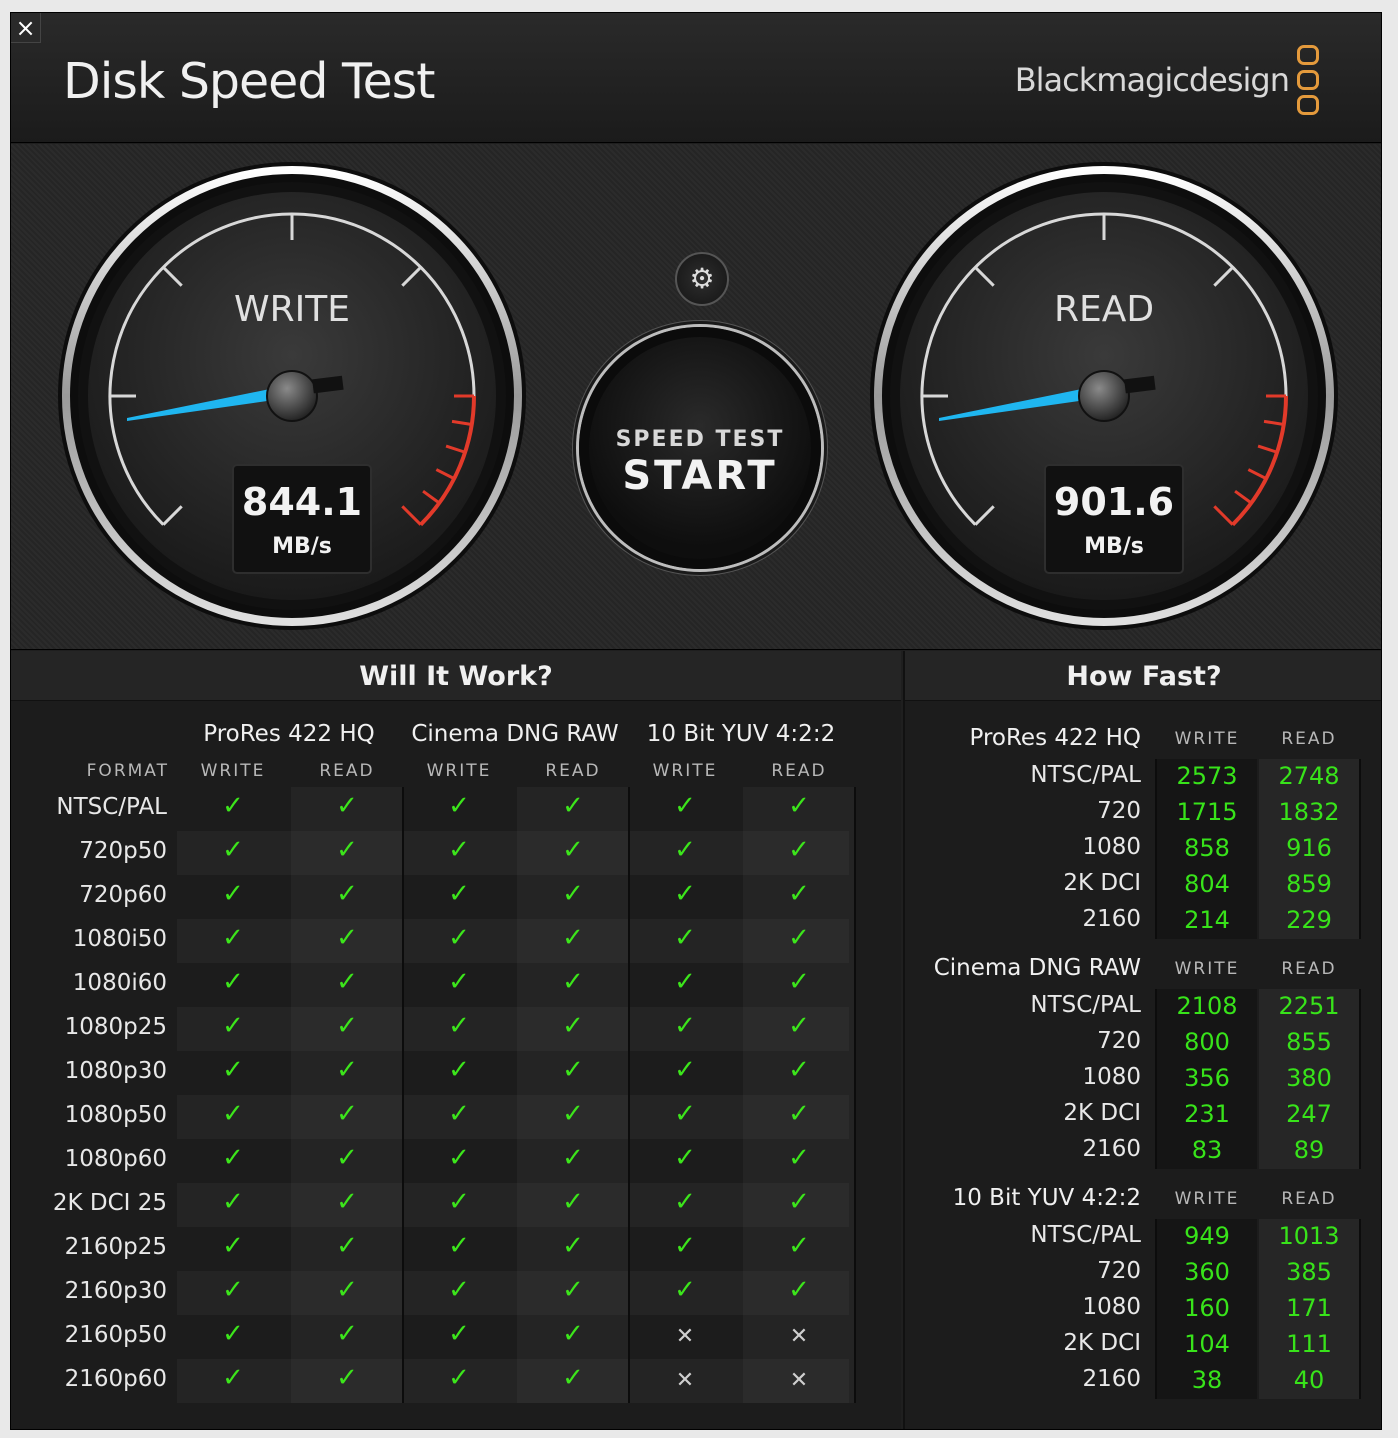  I want to click on codec-header: ProRes 422 HQ, so click(289, 734).